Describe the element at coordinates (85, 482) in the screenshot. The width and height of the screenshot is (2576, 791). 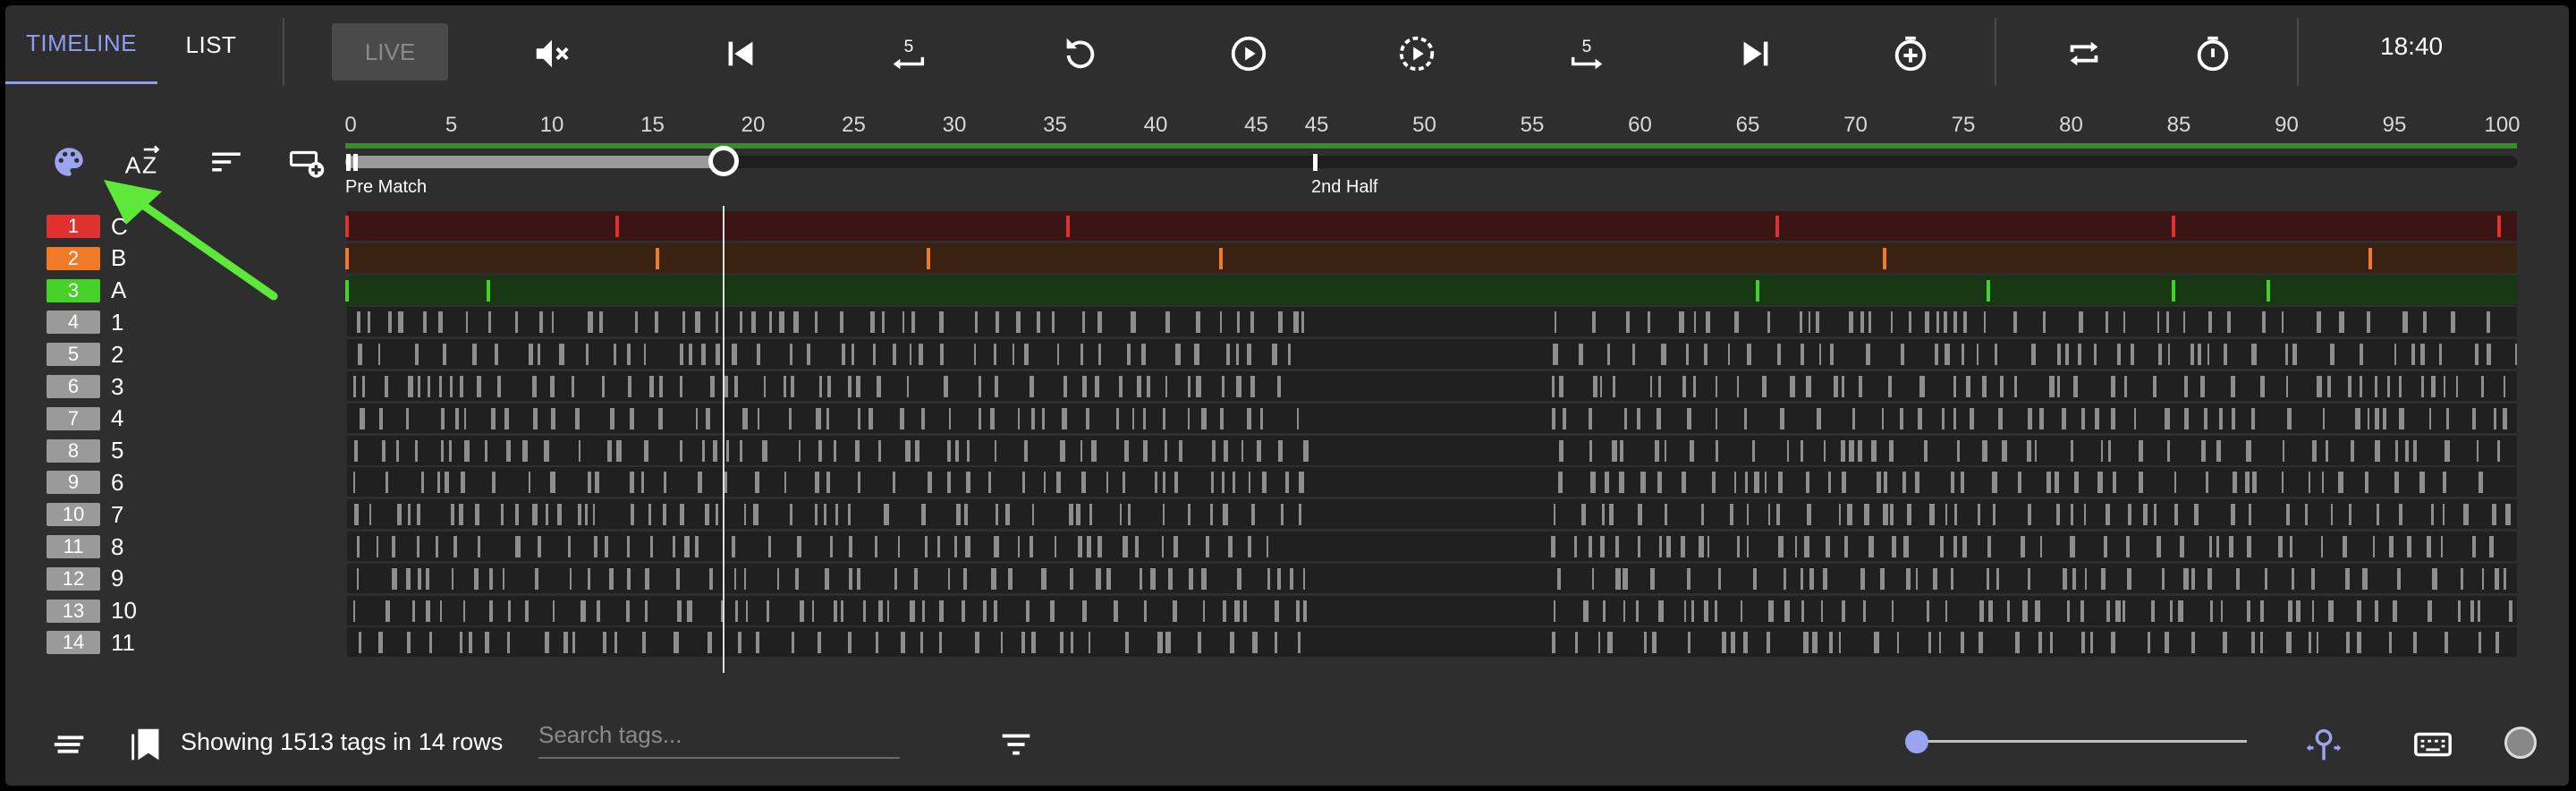
I see `row-label: 96` at that location.